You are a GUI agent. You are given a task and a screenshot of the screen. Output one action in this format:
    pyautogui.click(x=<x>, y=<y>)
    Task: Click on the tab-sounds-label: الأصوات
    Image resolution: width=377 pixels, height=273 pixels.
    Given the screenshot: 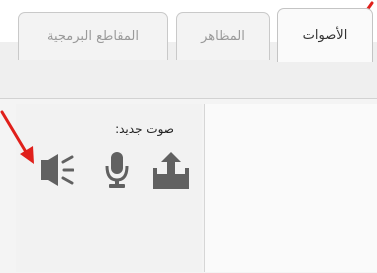 What is the action you would take?
    pyautogui.click(x=325, y=35)
    